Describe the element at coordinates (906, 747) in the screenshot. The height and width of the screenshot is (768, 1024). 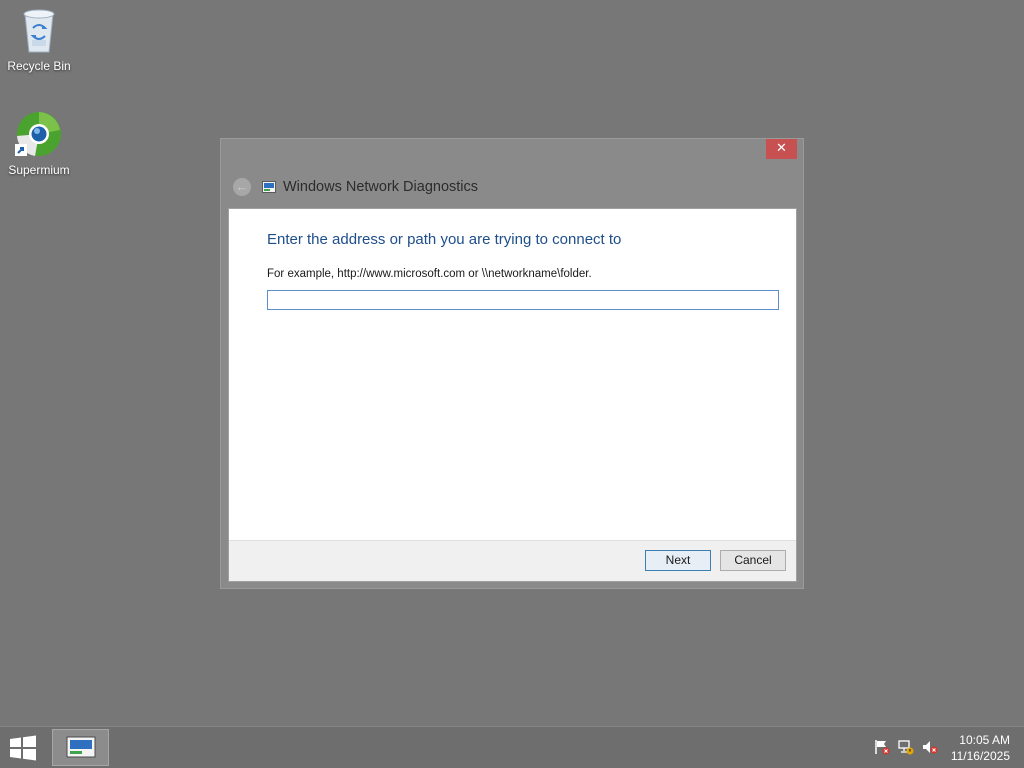
I see `network-icon` at that location.